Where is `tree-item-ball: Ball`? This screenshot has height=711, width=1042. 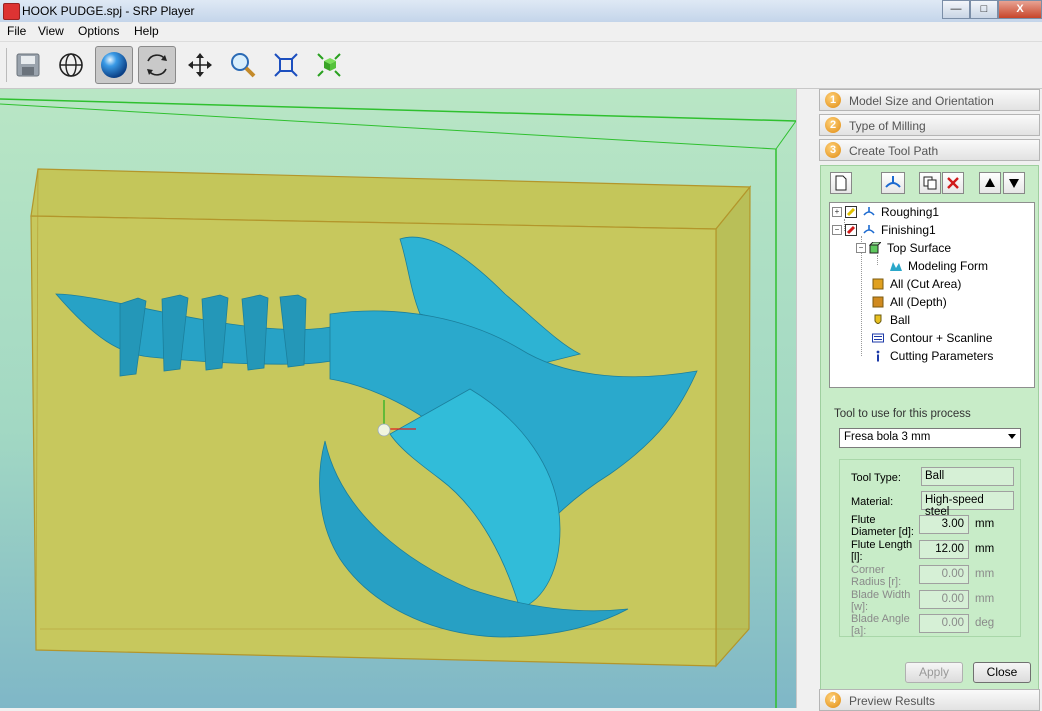
tree-item-ball: Ball is located at coordinates (891, 320).